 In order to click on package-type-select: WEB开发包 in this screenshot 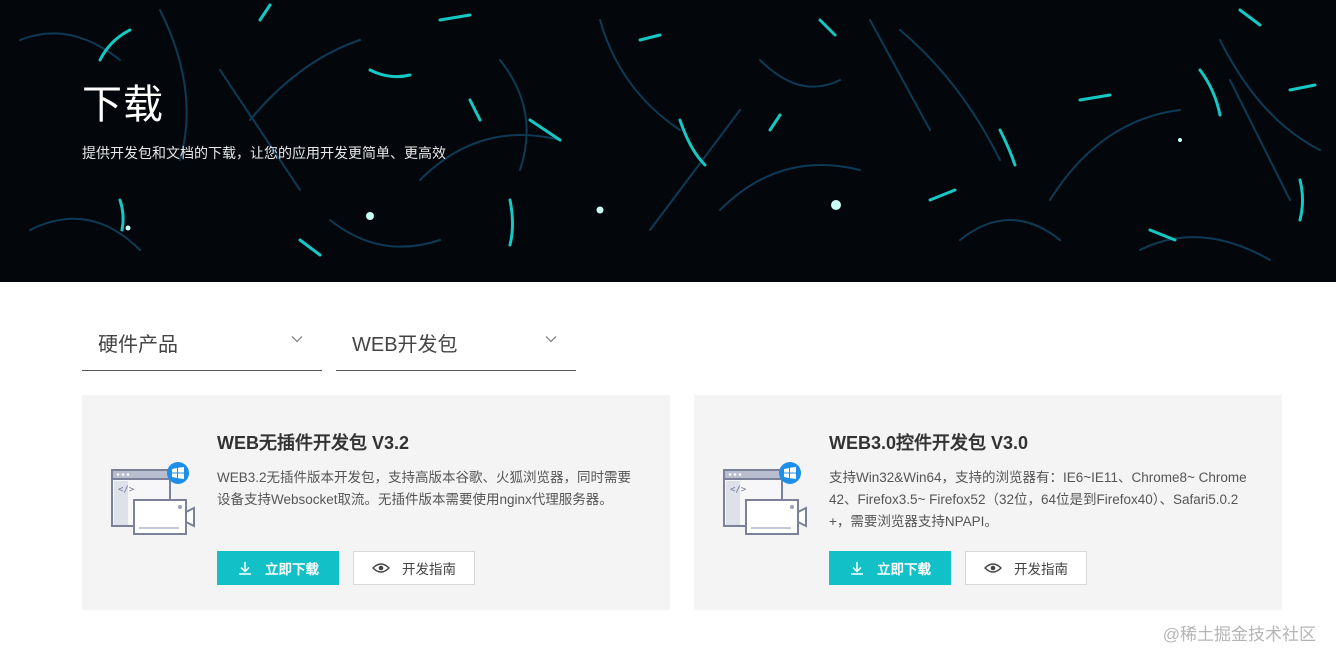, I will do `click(456, 340)`.